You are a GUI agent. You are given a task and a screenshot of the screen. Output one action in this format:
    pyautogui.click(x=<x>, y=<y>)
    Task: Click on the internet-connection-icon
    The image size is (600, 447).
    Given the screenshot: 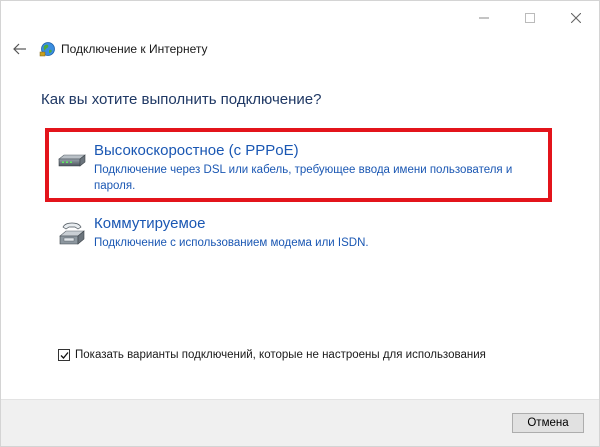 What is the action you would take?
    pyautogui.click(x=47, y=49)
    